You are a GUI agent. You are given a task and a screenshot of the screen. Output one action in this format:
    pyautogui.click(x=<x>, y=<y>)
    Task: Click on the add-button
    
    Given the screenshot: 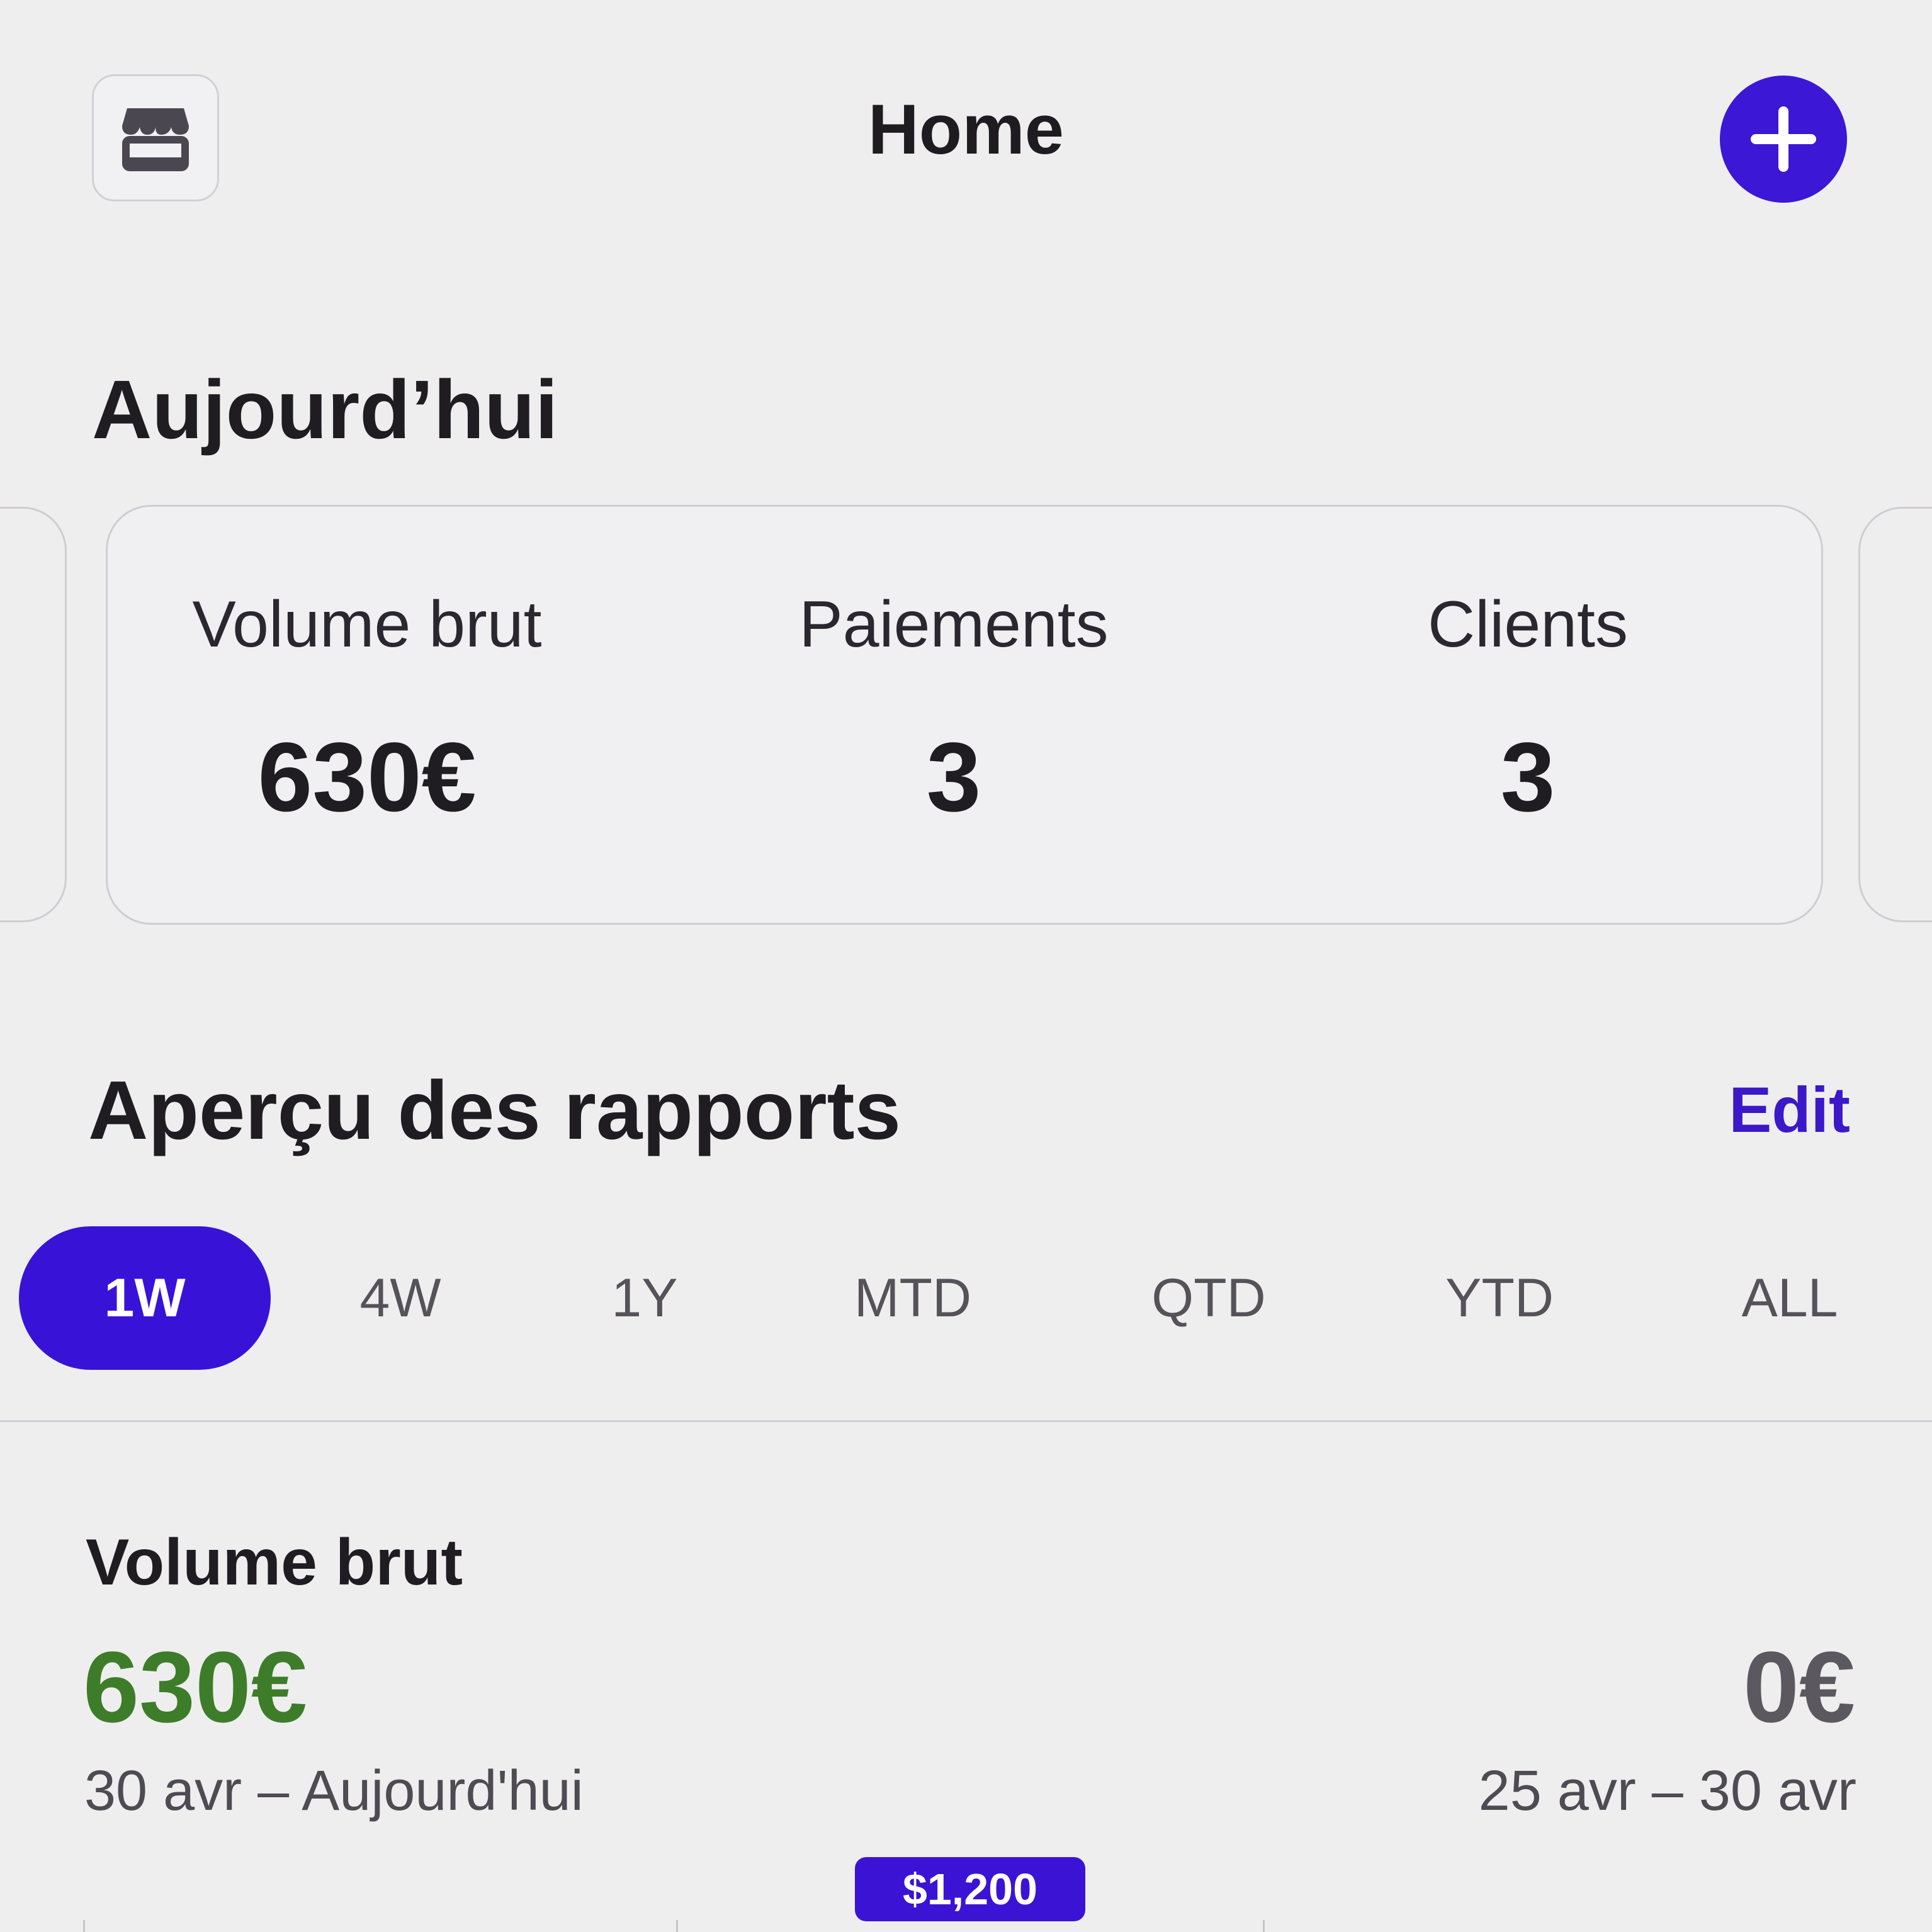 What is the action you would take?
    pyautogui.click(x=1783, y=139)
    